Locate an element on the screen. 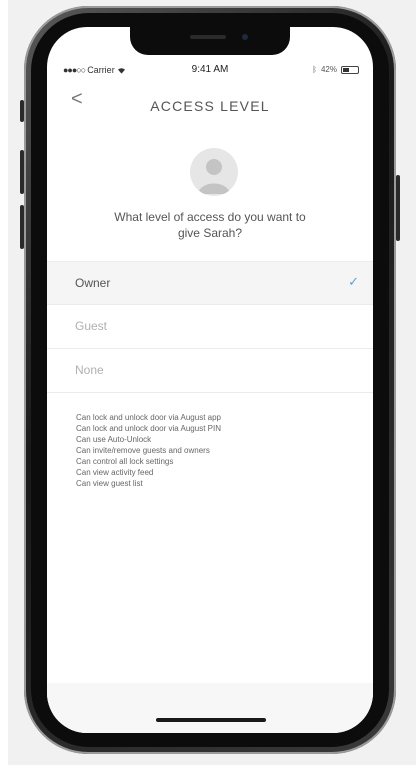 This screenshot has width=419, height=765. access-option-label: Guest is located at coordinates (91, 326).